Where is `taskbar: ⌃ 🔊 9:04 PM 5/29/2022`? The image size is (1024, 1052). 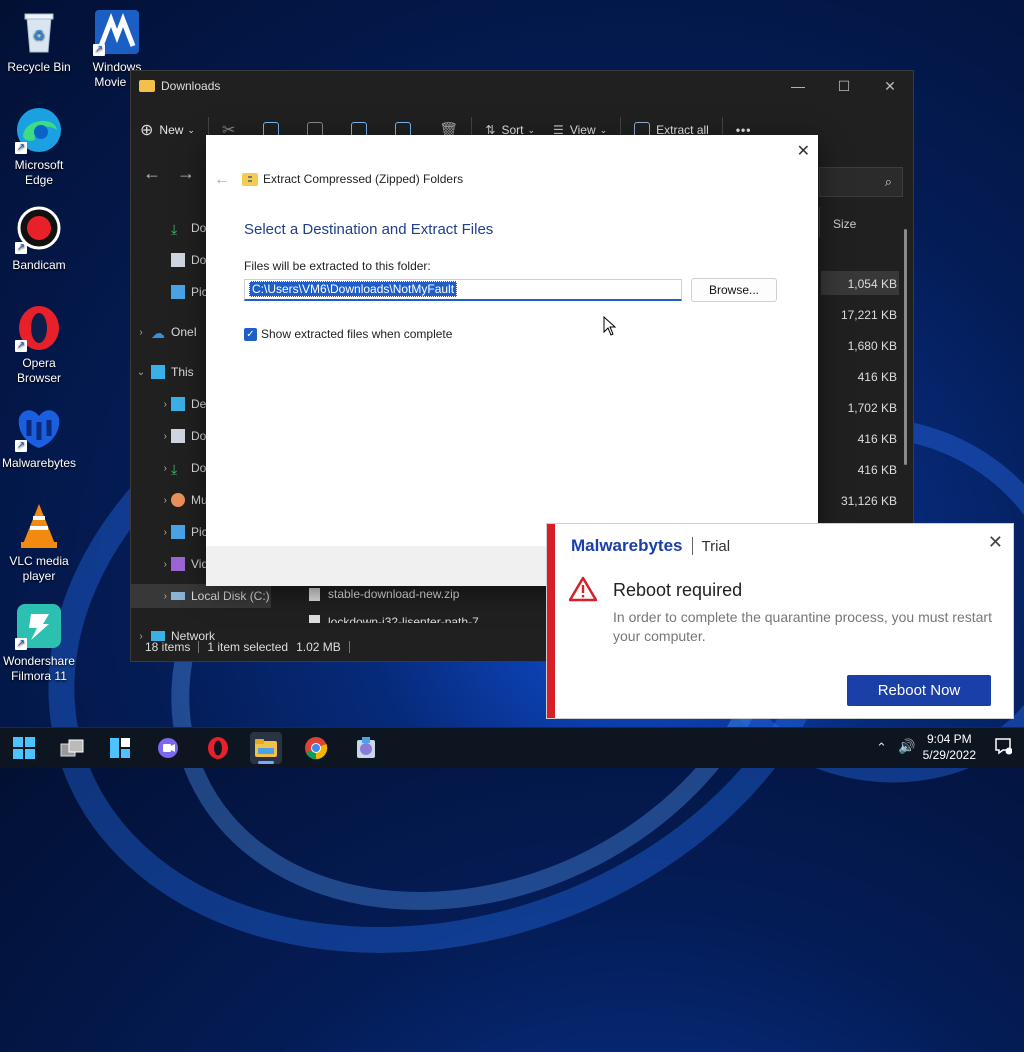
taskbar: ⌃ 🔊 9:04 PM 5/29/2022 is located at coordinates (512, 747).